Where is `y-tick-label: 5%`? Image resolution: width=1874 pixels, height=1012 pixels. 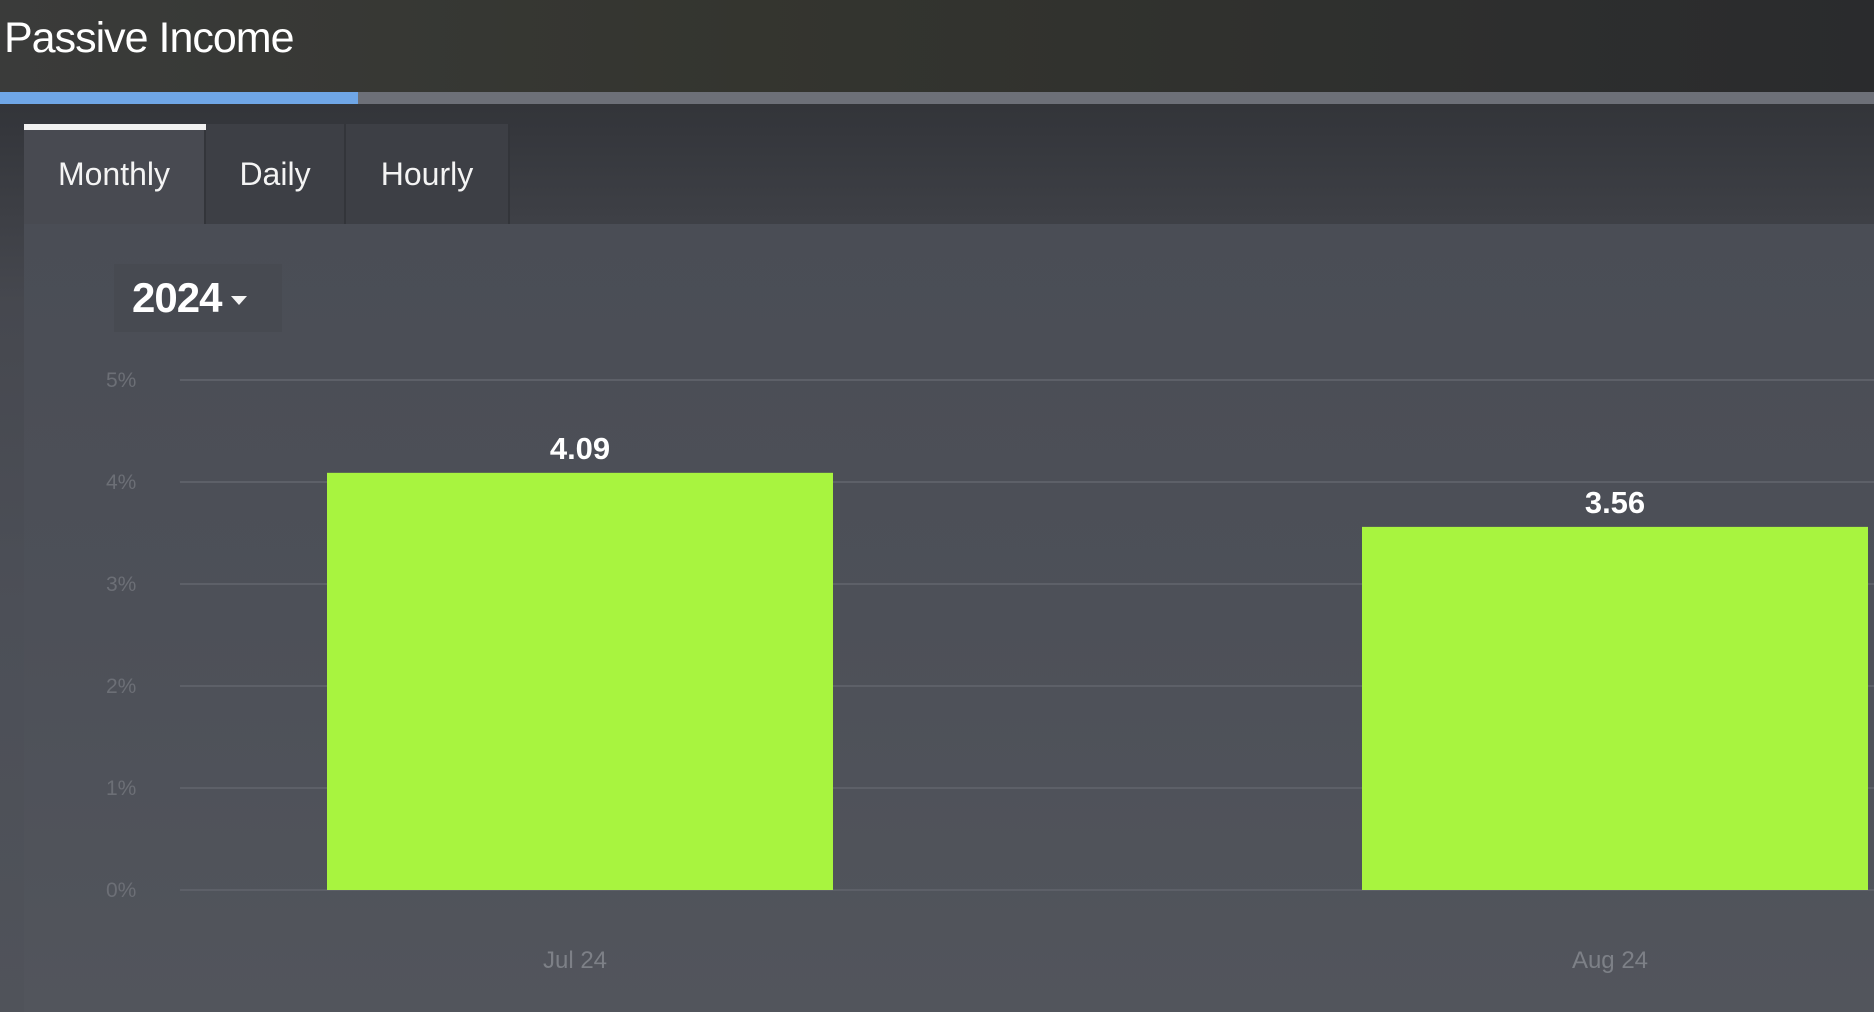
y-tick-label: 5% is located at coordinates (121, 380).